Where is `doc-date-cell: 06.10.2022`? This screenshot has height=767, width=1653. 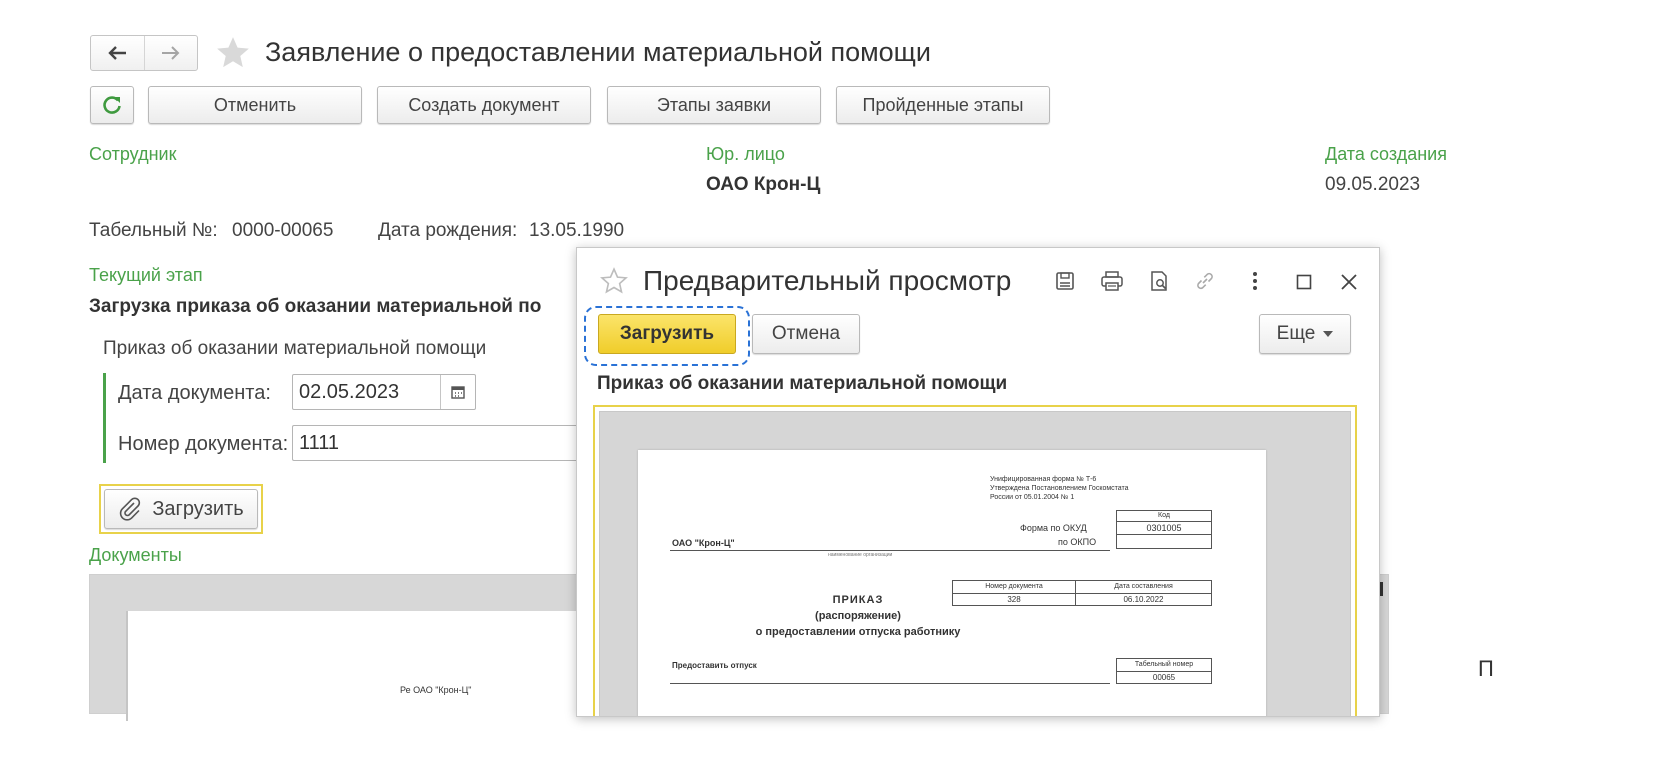
doc-date-cell: 06.10.2022 is located at coordinates (1143, 599).